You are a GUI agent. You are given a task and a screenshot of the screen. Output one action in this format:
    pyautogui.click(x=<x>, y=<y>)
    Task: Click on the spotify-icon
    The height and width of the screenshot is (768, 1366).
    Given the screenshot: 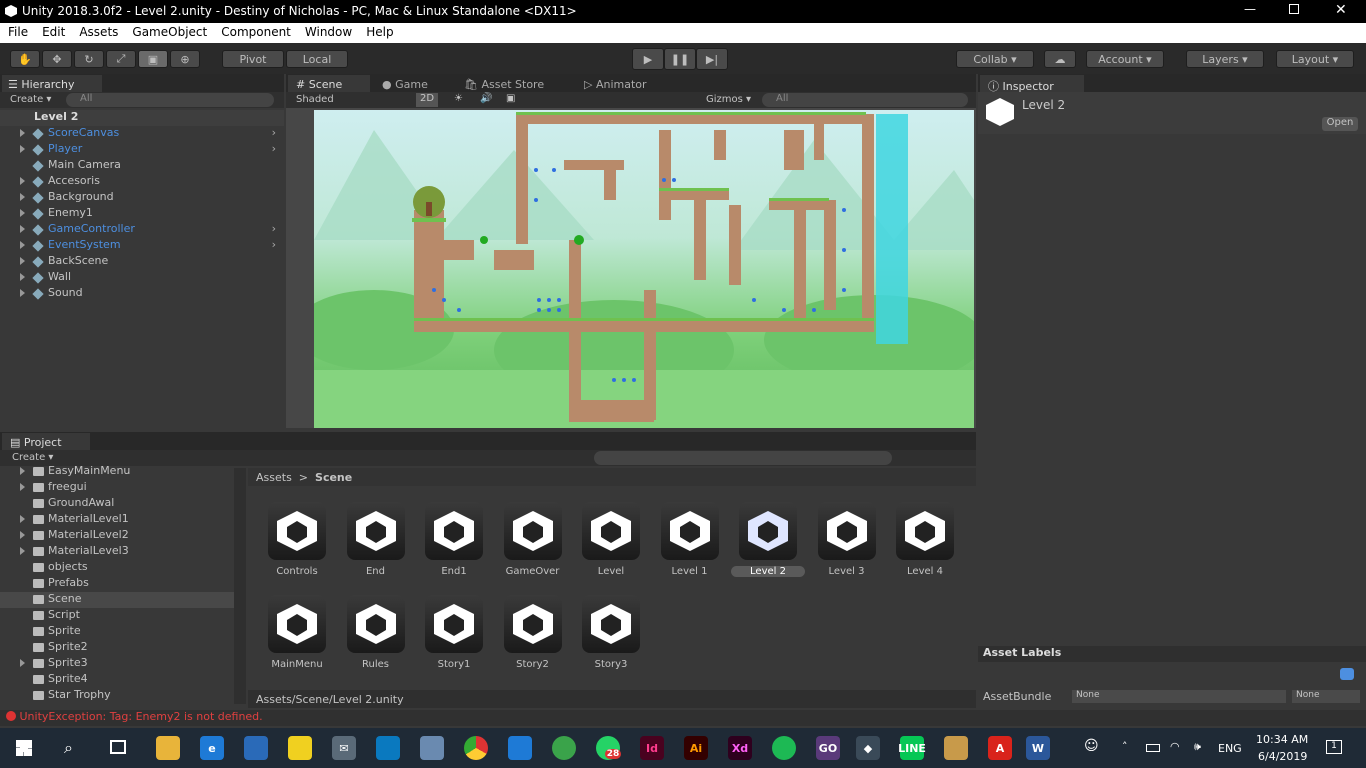 What is the action you would take?
    pyautogui.click(x=784, y=748)
    